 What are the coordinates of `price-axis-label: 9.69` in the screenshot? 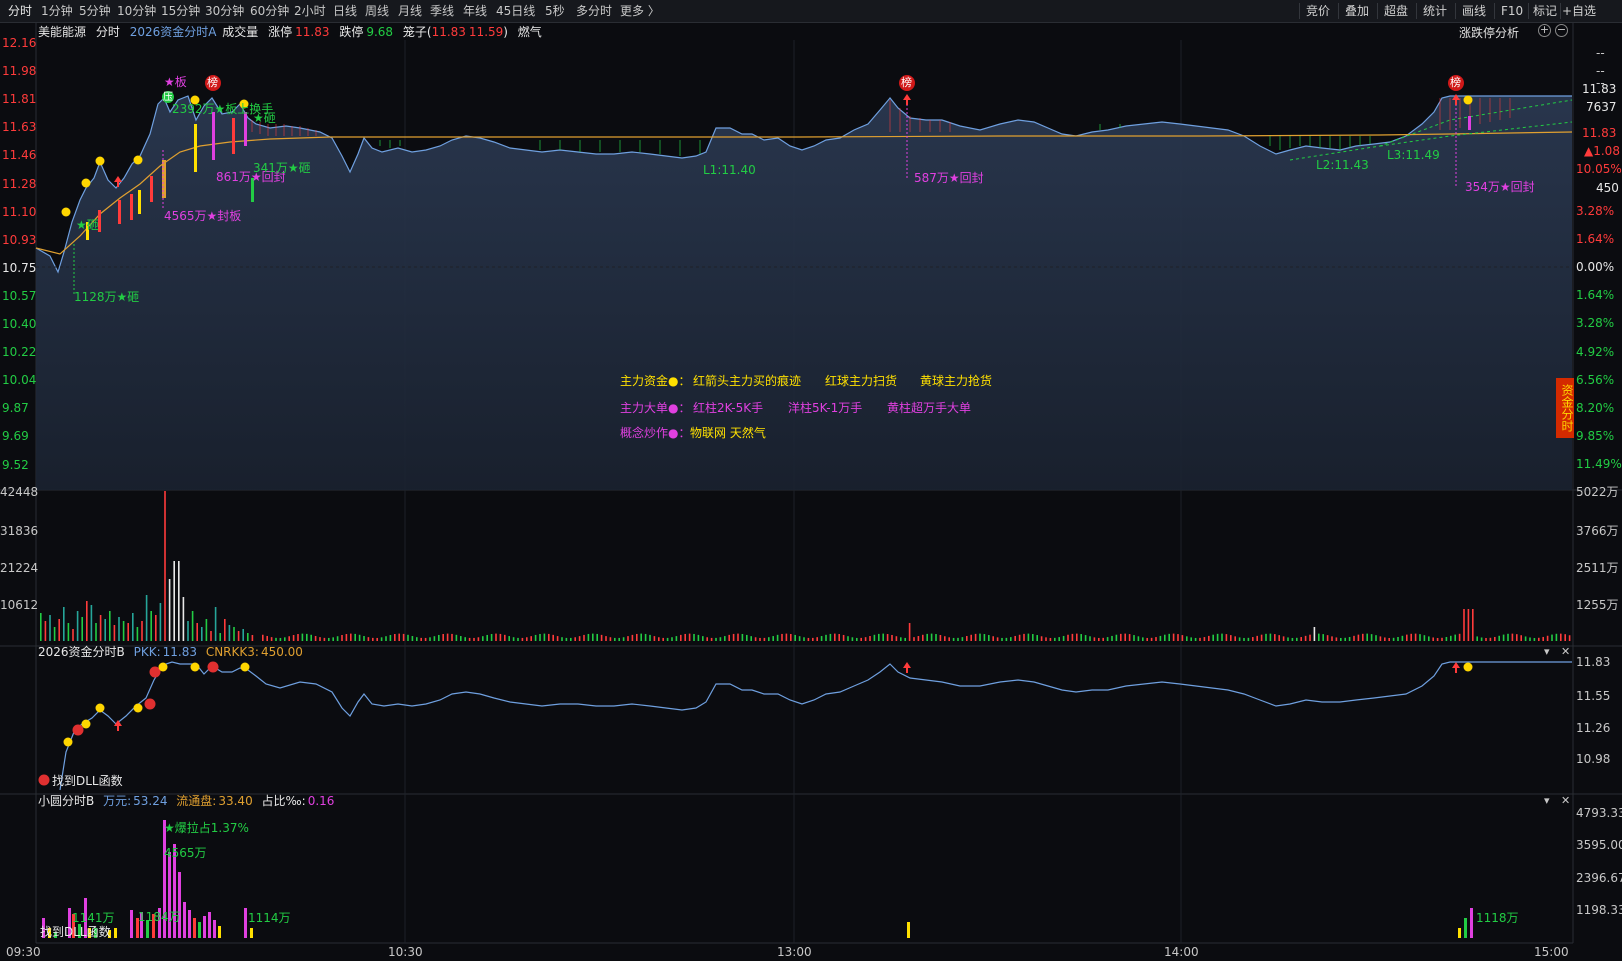 It's located at (15, 436).